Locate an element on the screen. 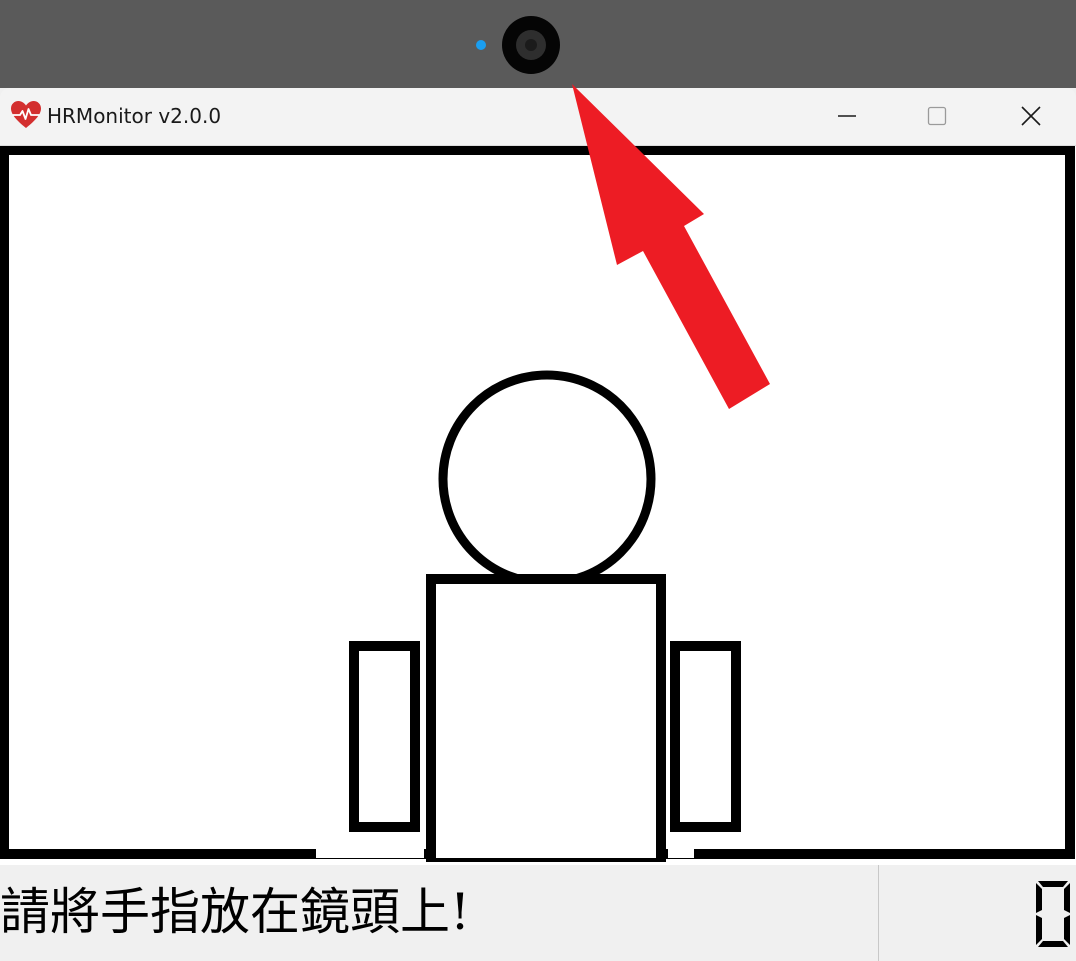  red-arrow is located at coordinates (671, 246).